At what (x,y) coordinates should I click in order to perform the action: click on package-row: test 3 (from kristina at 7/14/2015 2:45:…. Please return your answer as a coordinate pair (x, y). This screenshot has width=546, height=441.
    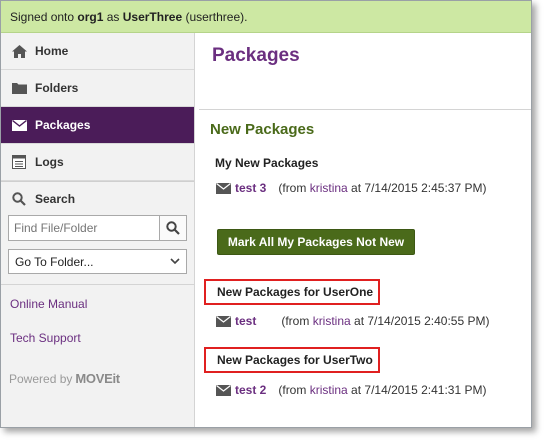
    Looking at the image, I should click on (351, 188).